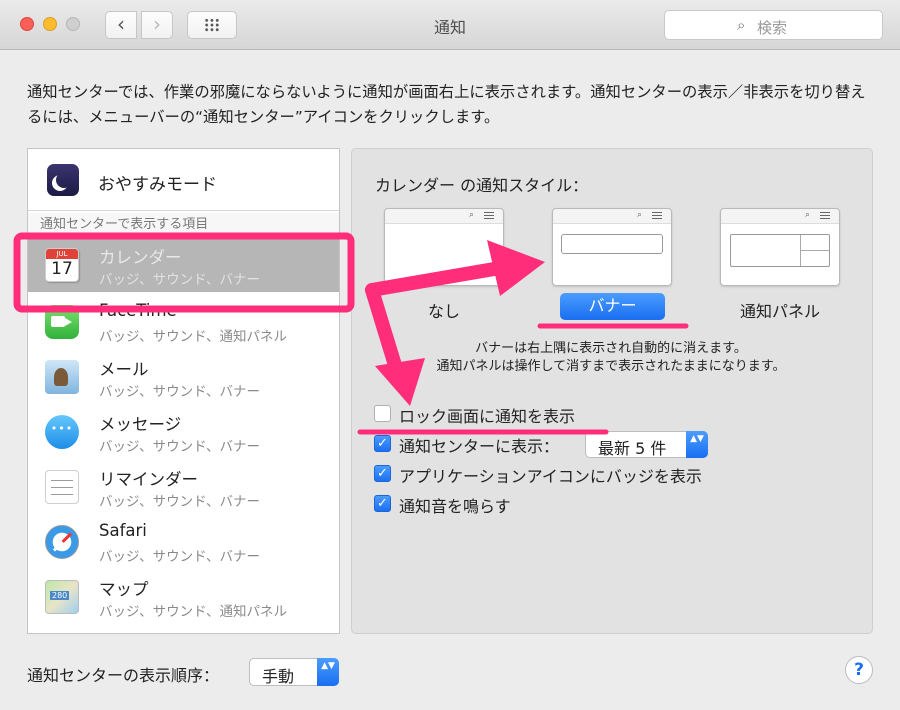  What do you see at coordinates (62, 487) in the screenshot?
I see `reminders-icon` at bounding box center [62, 487].